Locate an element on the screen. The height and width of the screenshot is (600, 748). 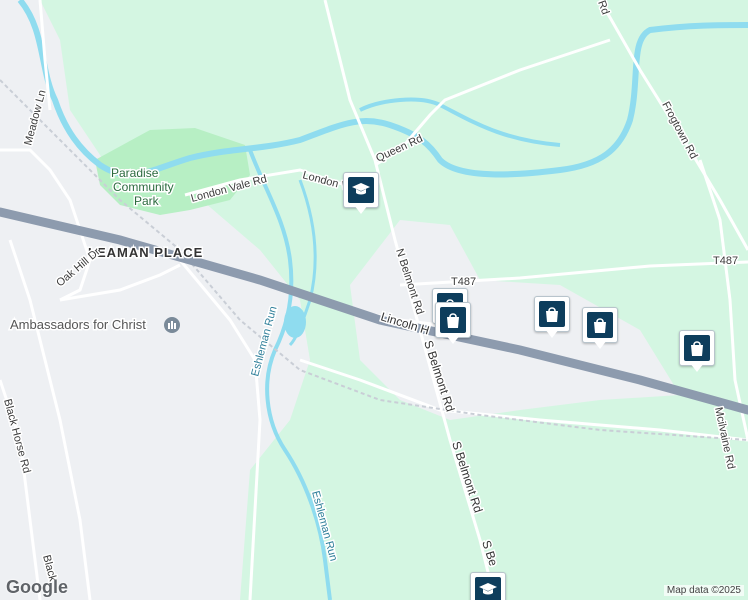
t487-label-2: T487 is located at coordinates (725, 261).